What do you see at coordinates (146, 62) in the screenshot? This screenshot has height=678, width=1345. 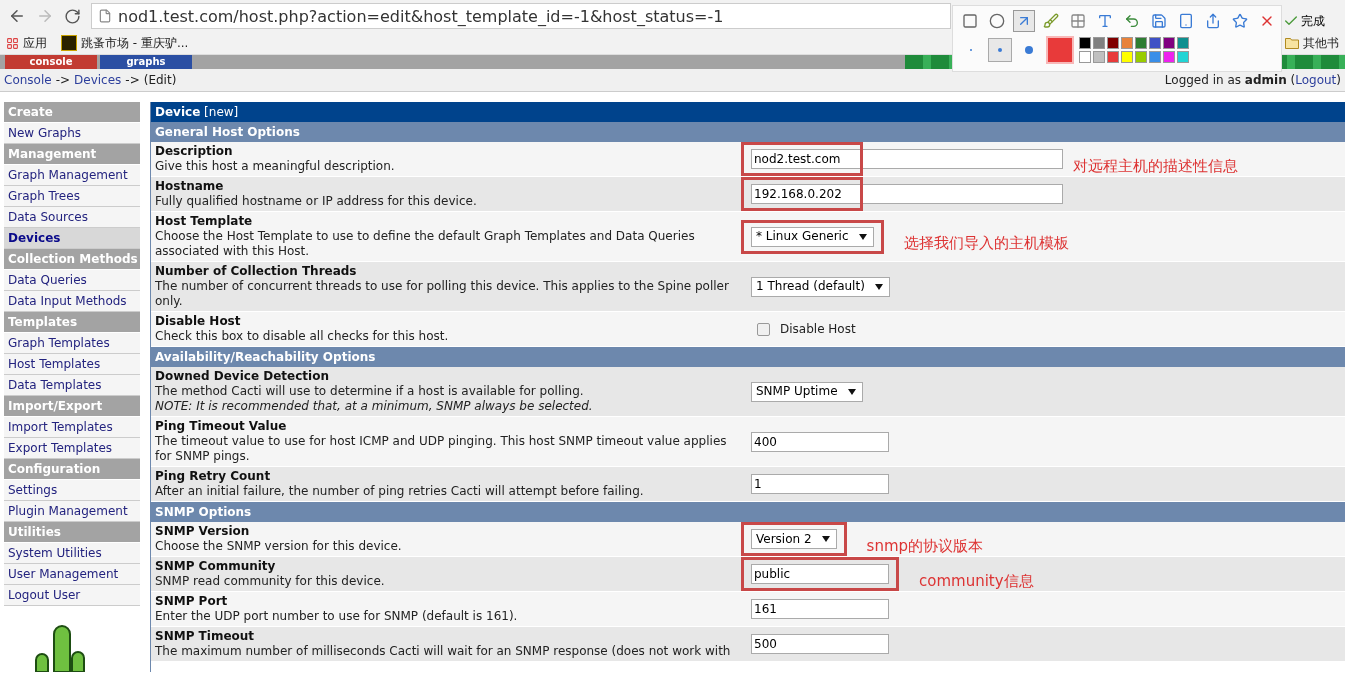 I see `nav-tab: graphs` at bounding box center [146, 62].